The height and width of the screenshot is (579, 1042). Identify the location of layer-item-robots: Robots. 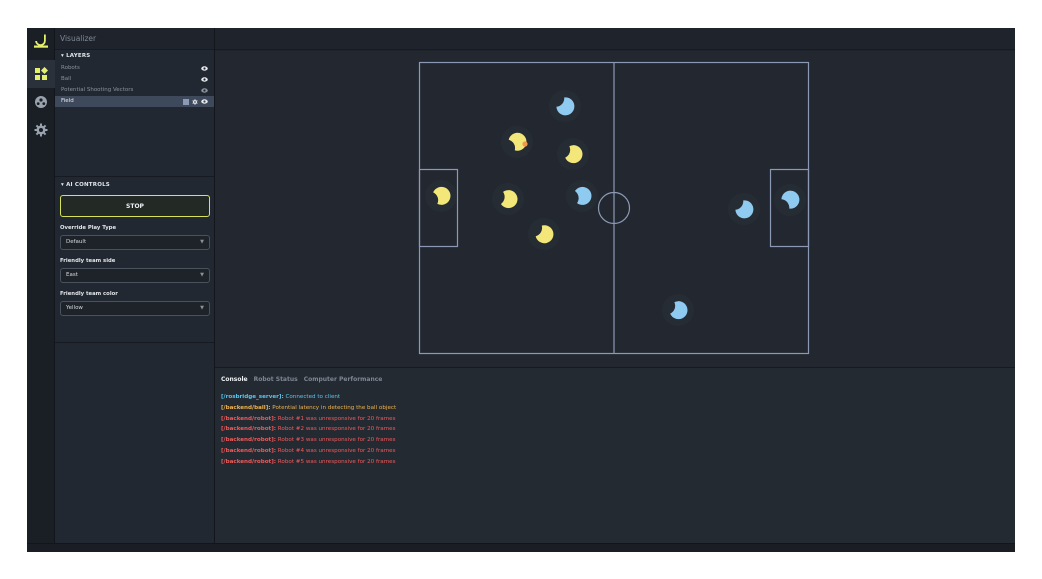
(134, 68).